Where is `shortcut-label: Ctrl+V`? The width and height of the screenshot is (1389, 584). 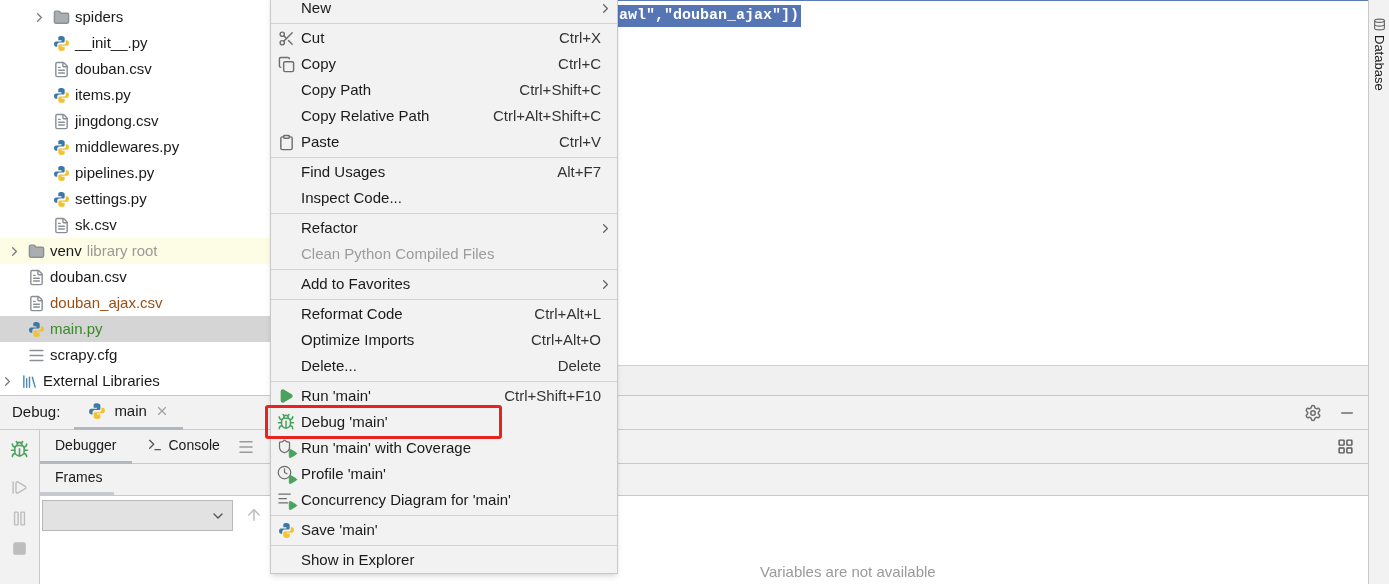
shortcut-label: Ctrl+V is located at coordinates (580, 141).